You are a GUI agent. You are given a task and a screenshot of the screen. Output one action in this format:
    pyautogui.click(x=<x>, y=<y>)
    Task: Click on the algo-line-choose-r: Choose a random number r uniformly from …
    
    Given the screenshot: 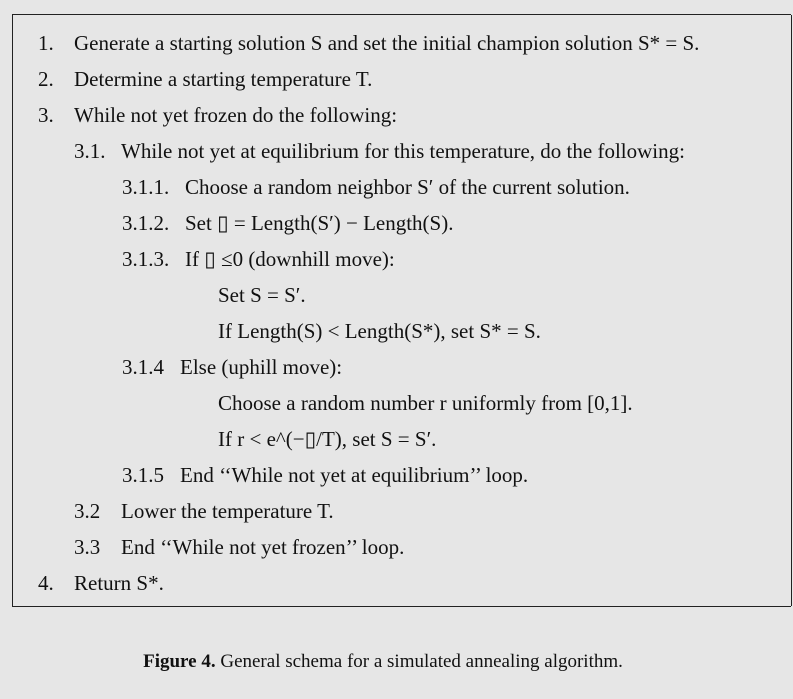 What is the action you would take?
    pyautogui.click(x=425, y=403)
    